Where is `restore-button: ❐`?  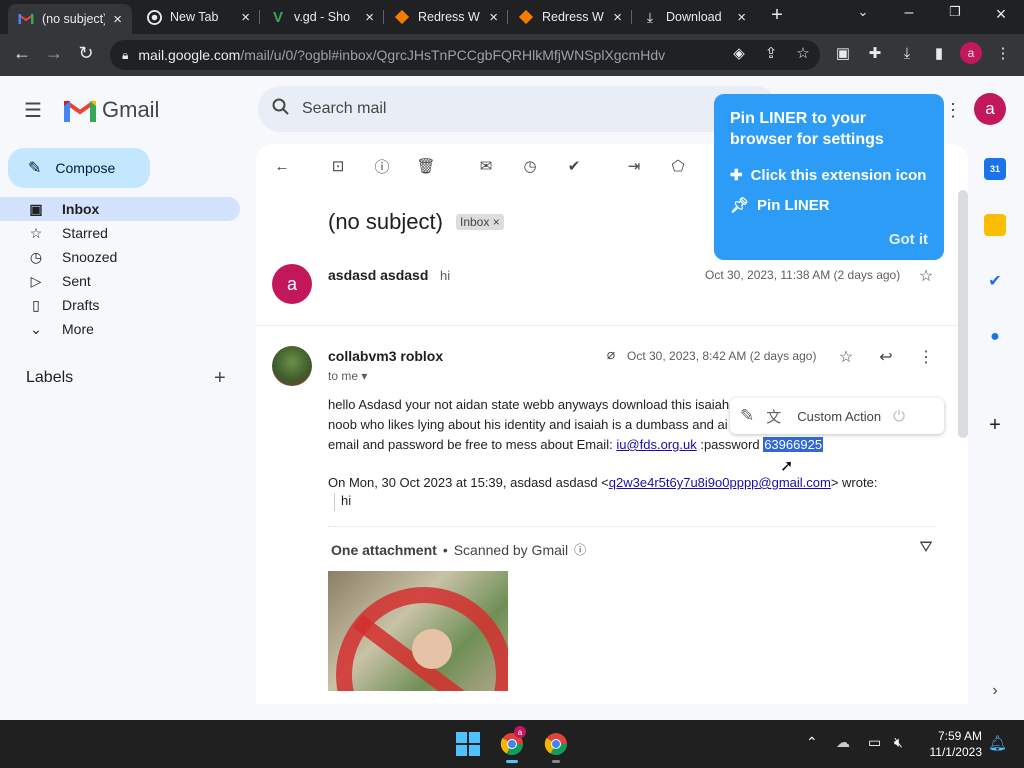 restore-button: ❐ is located at coordinates (955, 12).